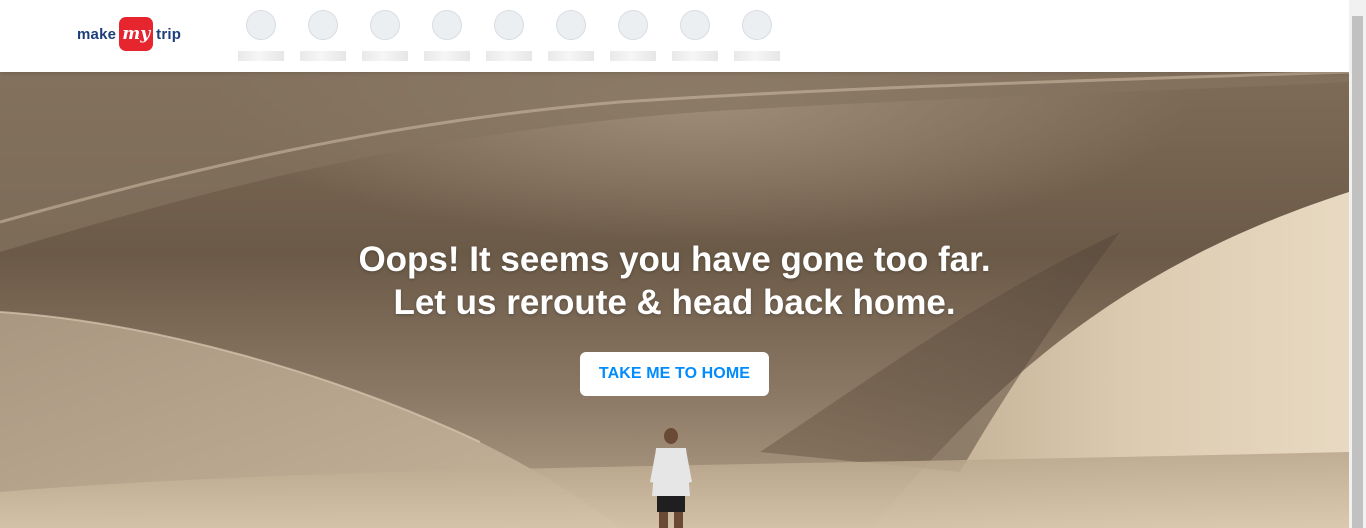 The image size is (1366, 528). I want to click on logo-my-badge: my, so click(136, 34).